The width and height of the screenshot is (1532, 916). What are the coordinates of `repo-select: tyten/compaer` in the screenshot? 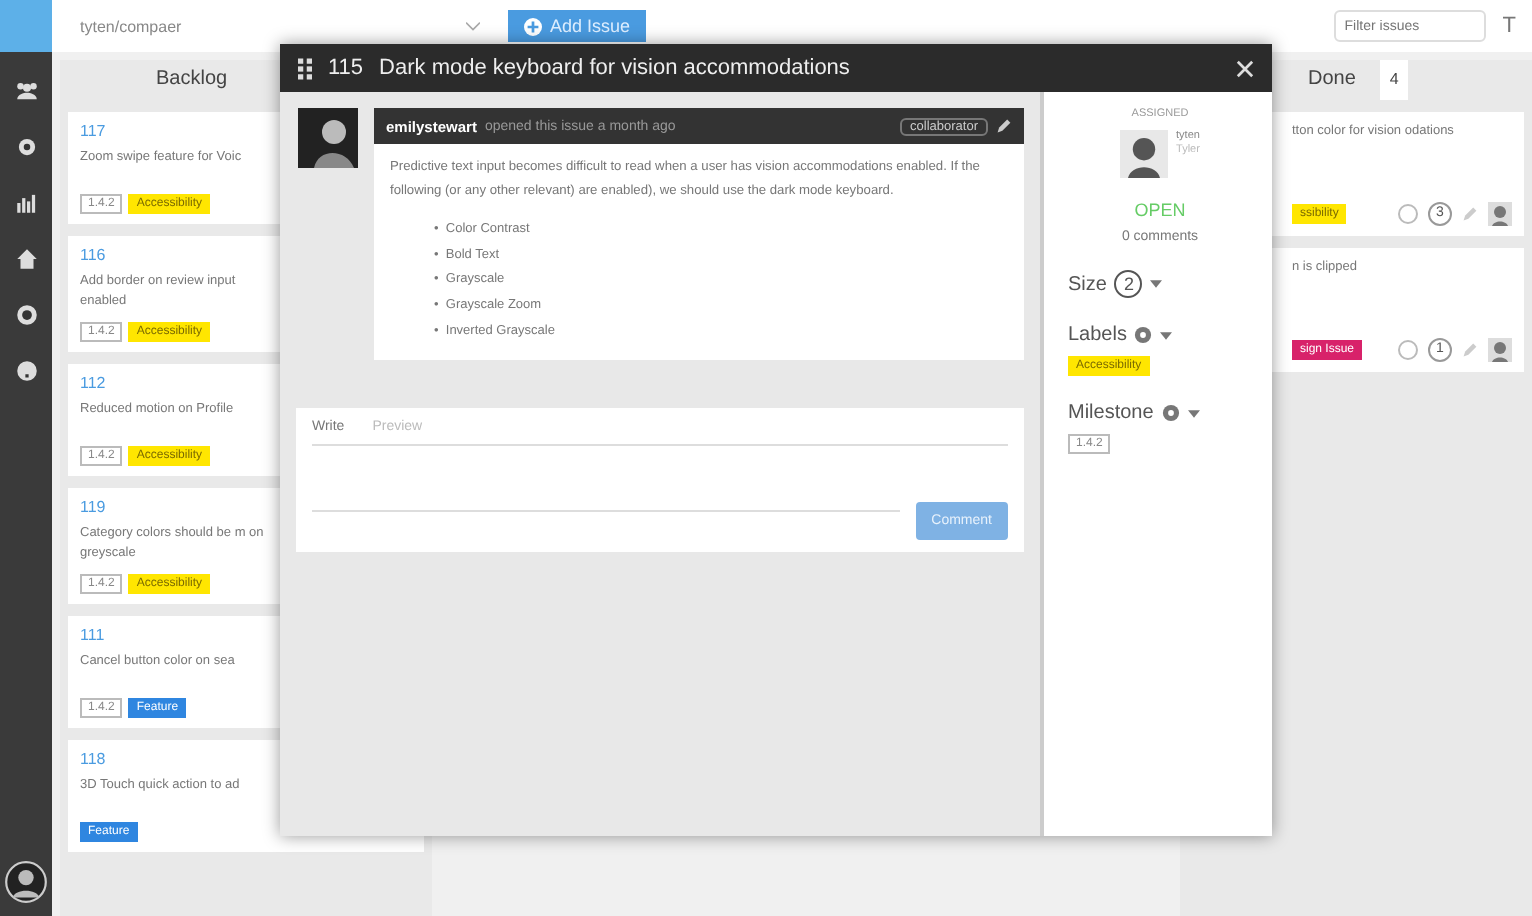 It's located at (280, 26).